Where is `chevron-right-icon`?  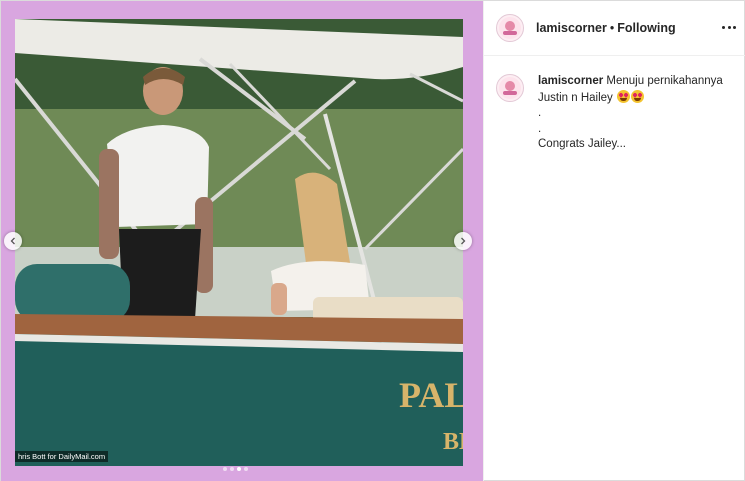
chevron-right-icon is located at coordinates (463, 241).